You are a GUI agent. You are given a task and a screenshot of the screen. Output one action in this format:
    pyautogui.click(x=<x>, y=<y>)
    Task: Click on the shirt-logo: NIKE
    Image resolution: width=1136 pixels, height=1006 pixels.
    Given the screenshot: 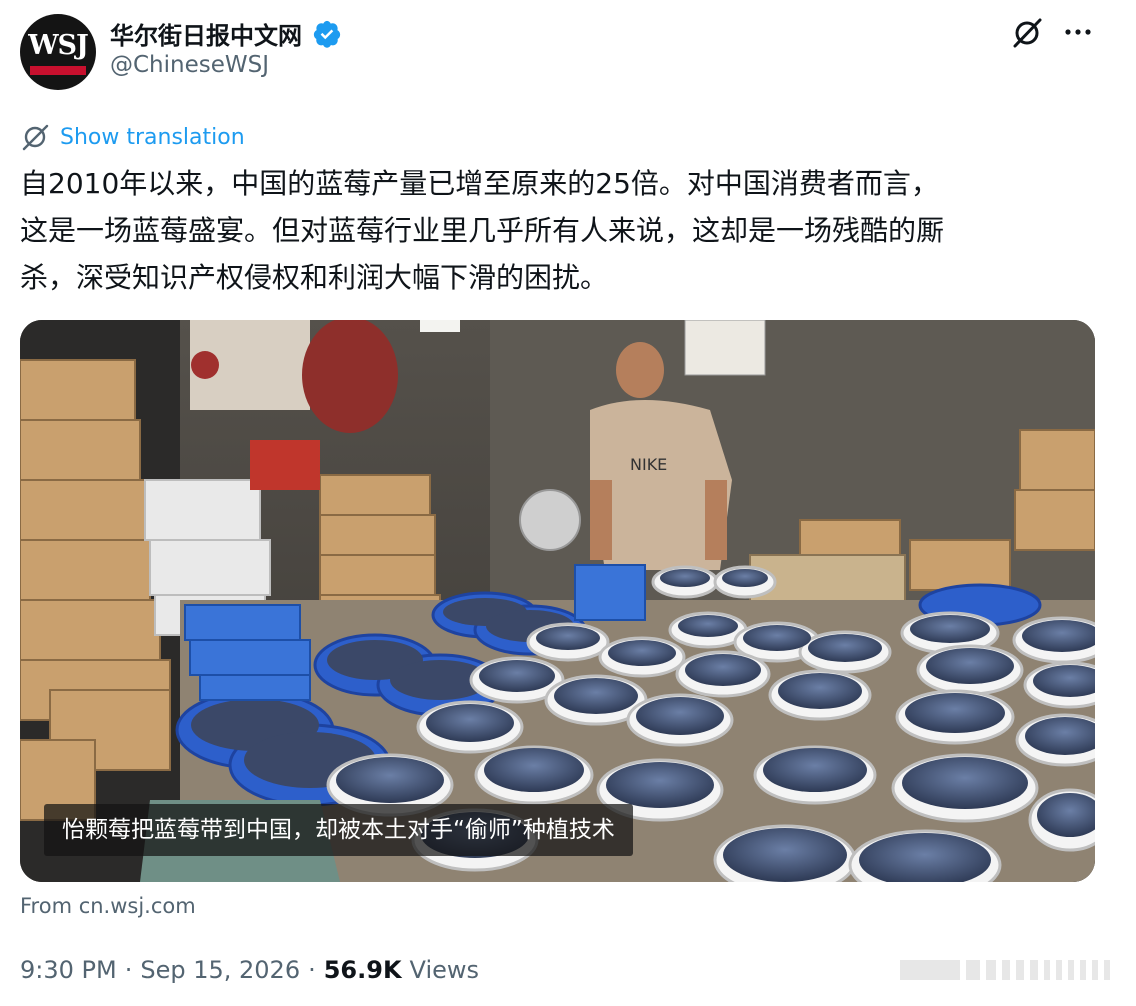 What is the action you would take?
    pyautogui.click(x=648, y=464)
    